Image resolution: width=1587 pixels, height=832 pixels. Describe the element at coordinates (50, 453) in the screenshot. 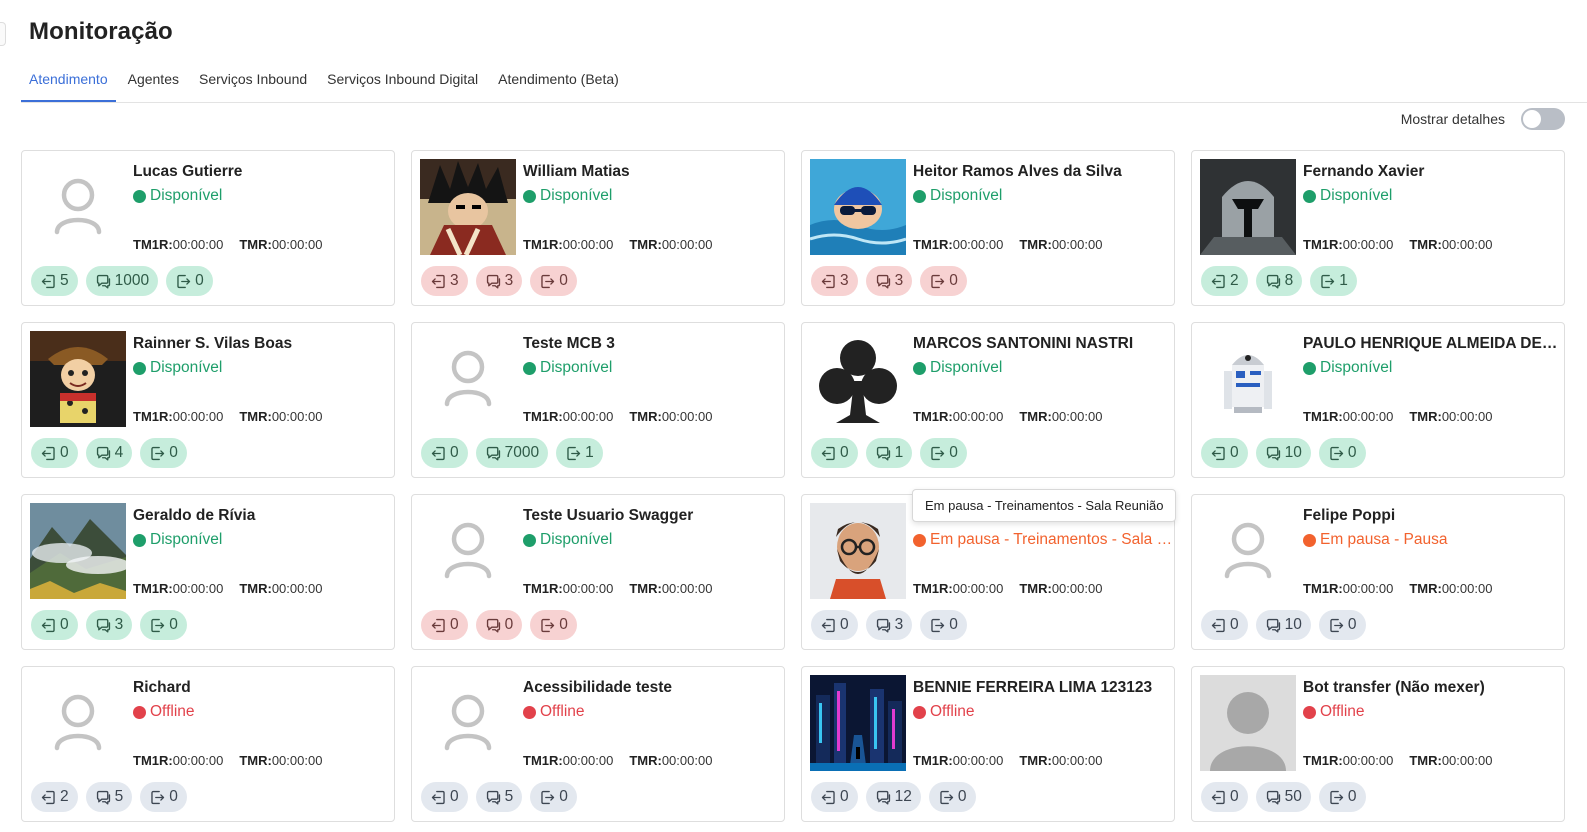

I see `entry-icon` at that location.